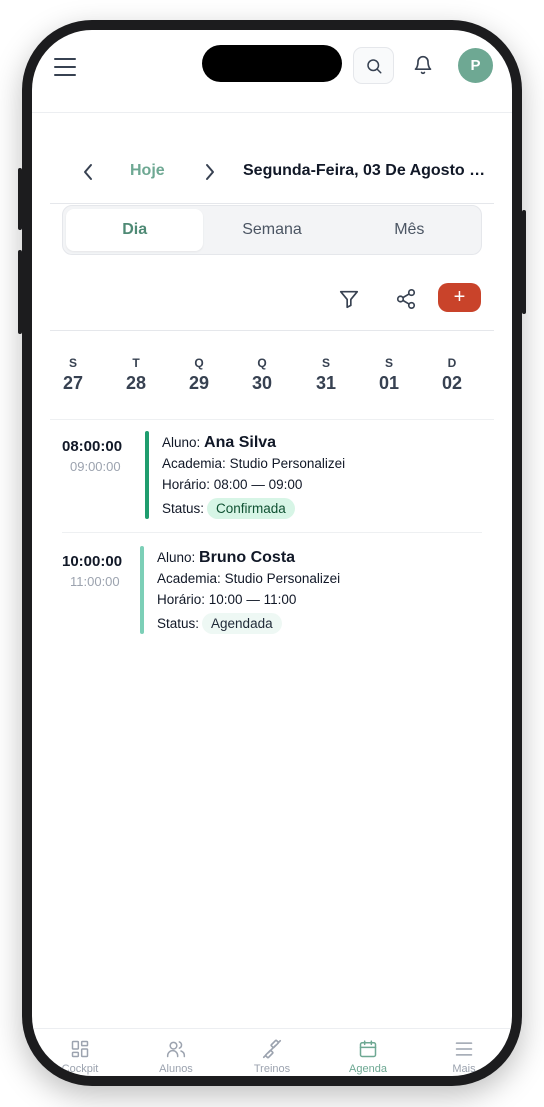 Image resolution: width=544 pixels, height=1107 pixels. I want to click on date-navigation: Hoje Segunda-Feira, 03 De Agosto De 2025, so click(272, 172).